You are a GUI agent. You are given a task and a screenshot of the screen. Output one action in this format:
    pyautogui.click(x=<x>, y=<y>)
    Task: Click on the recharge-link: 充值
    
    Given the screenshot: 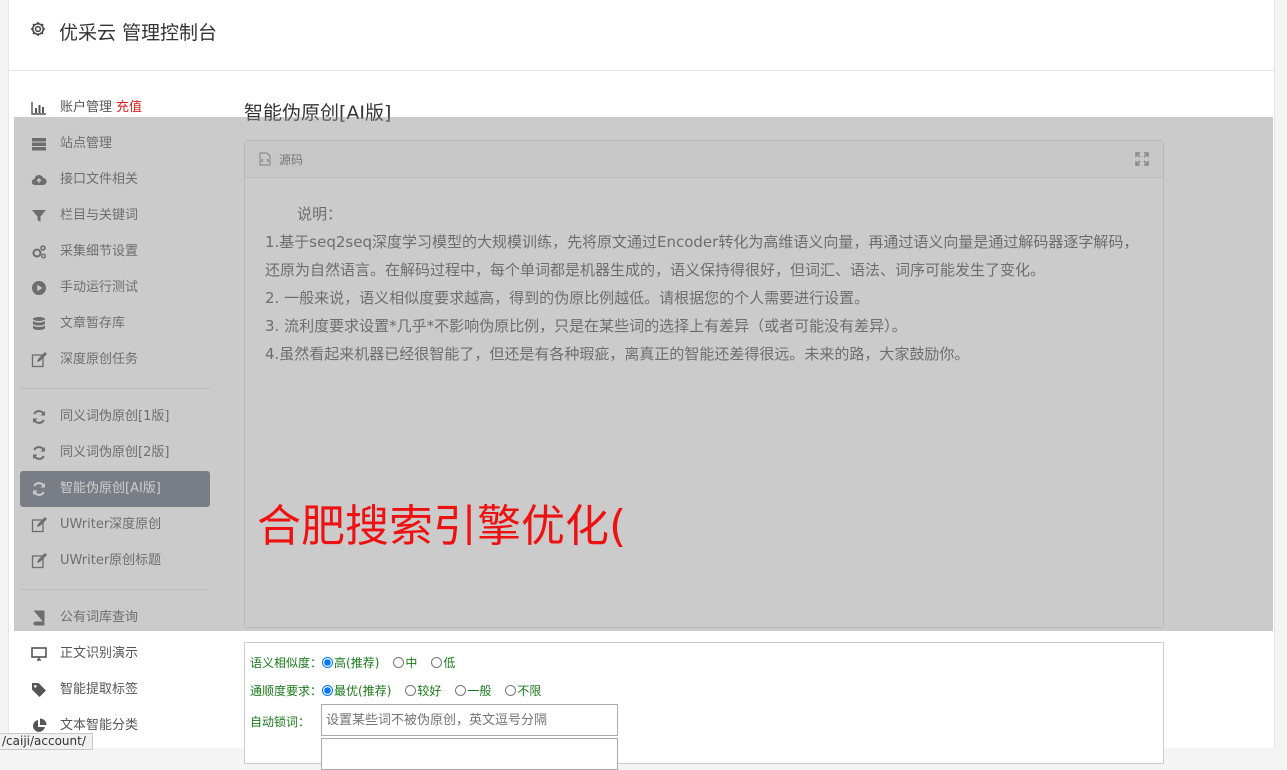 What is the action you would take?
    pyautogui.click(x=129, y=107)
    